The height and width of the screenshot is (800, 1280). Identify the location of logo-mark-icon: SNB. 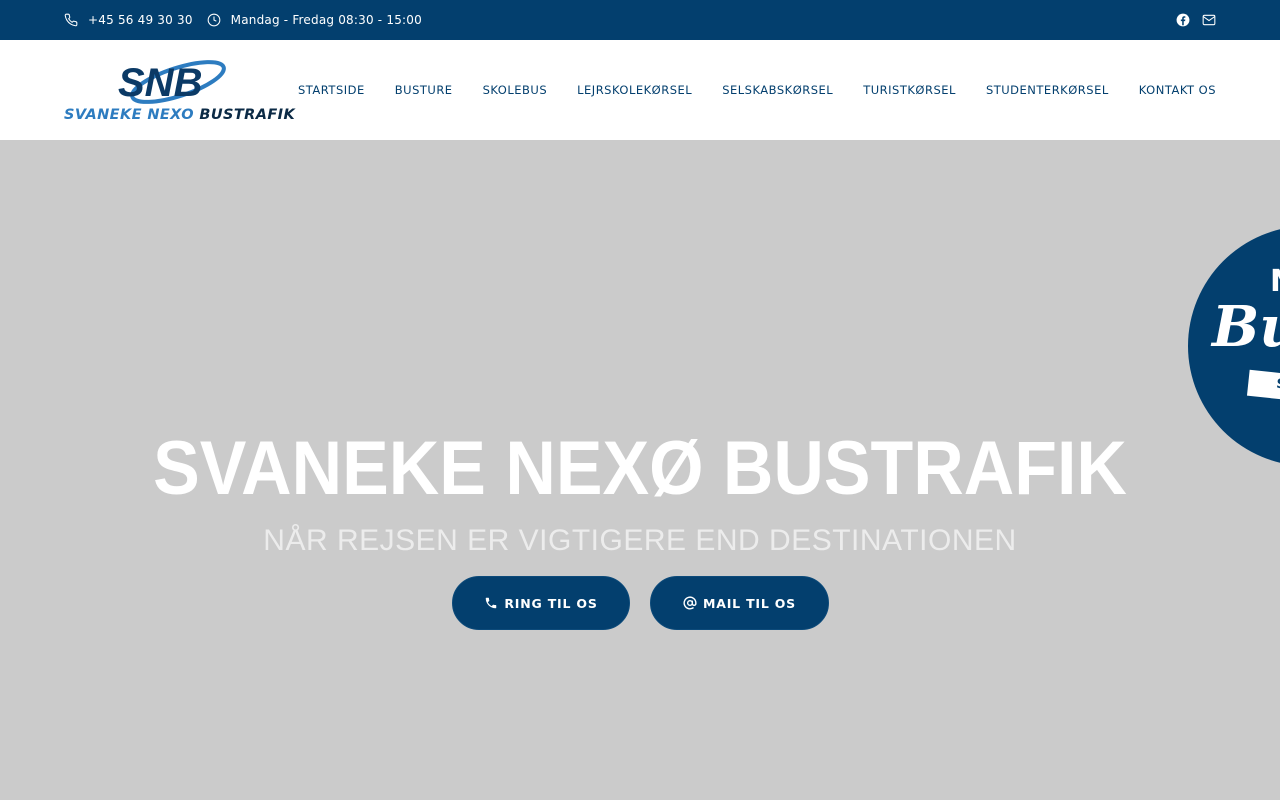
(172, 82).